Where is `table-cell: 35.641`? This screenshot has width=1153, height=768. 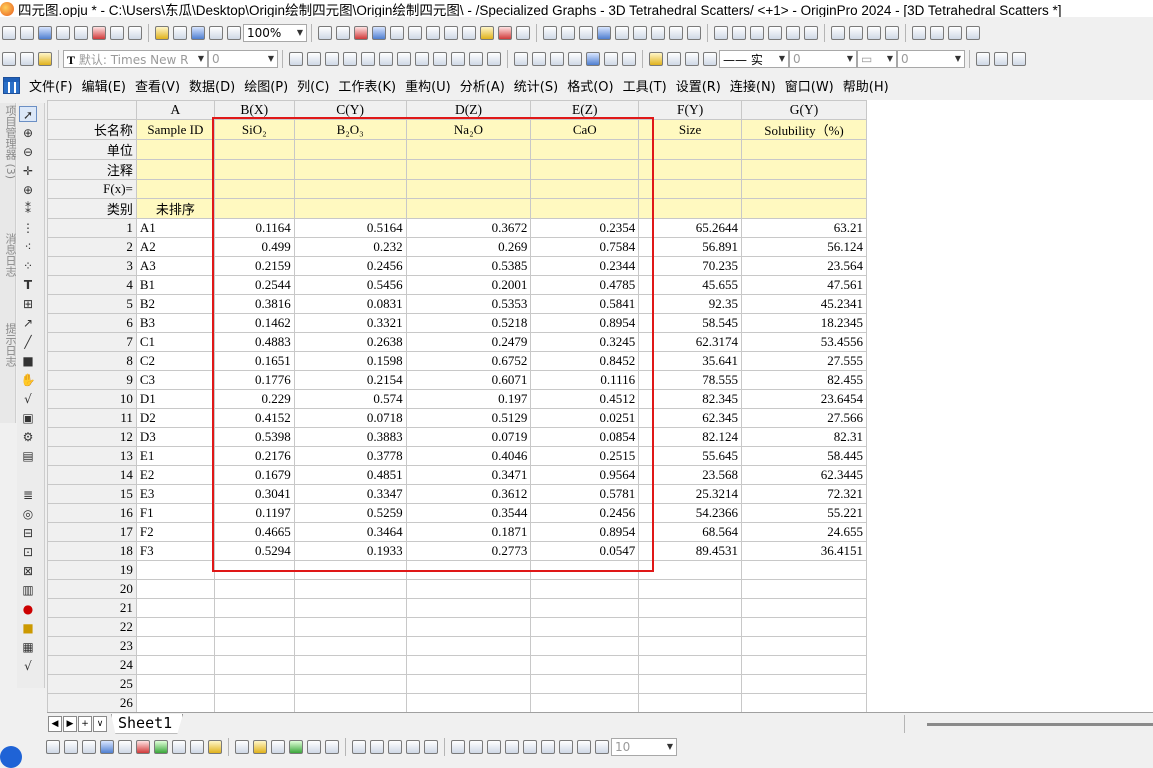
table-cell: 35.641 is located at coordinates (690, 361).